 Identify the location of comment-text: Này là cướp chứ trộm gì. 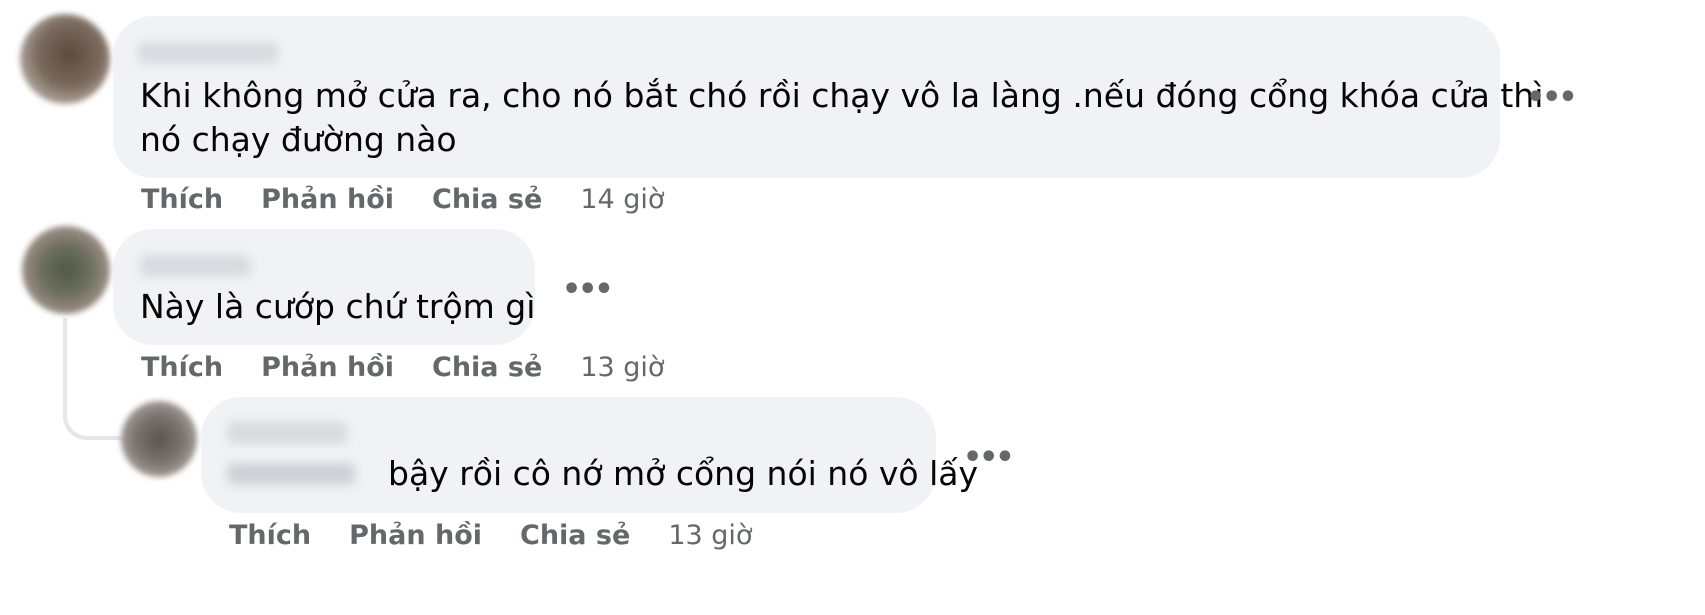
(338, 306).